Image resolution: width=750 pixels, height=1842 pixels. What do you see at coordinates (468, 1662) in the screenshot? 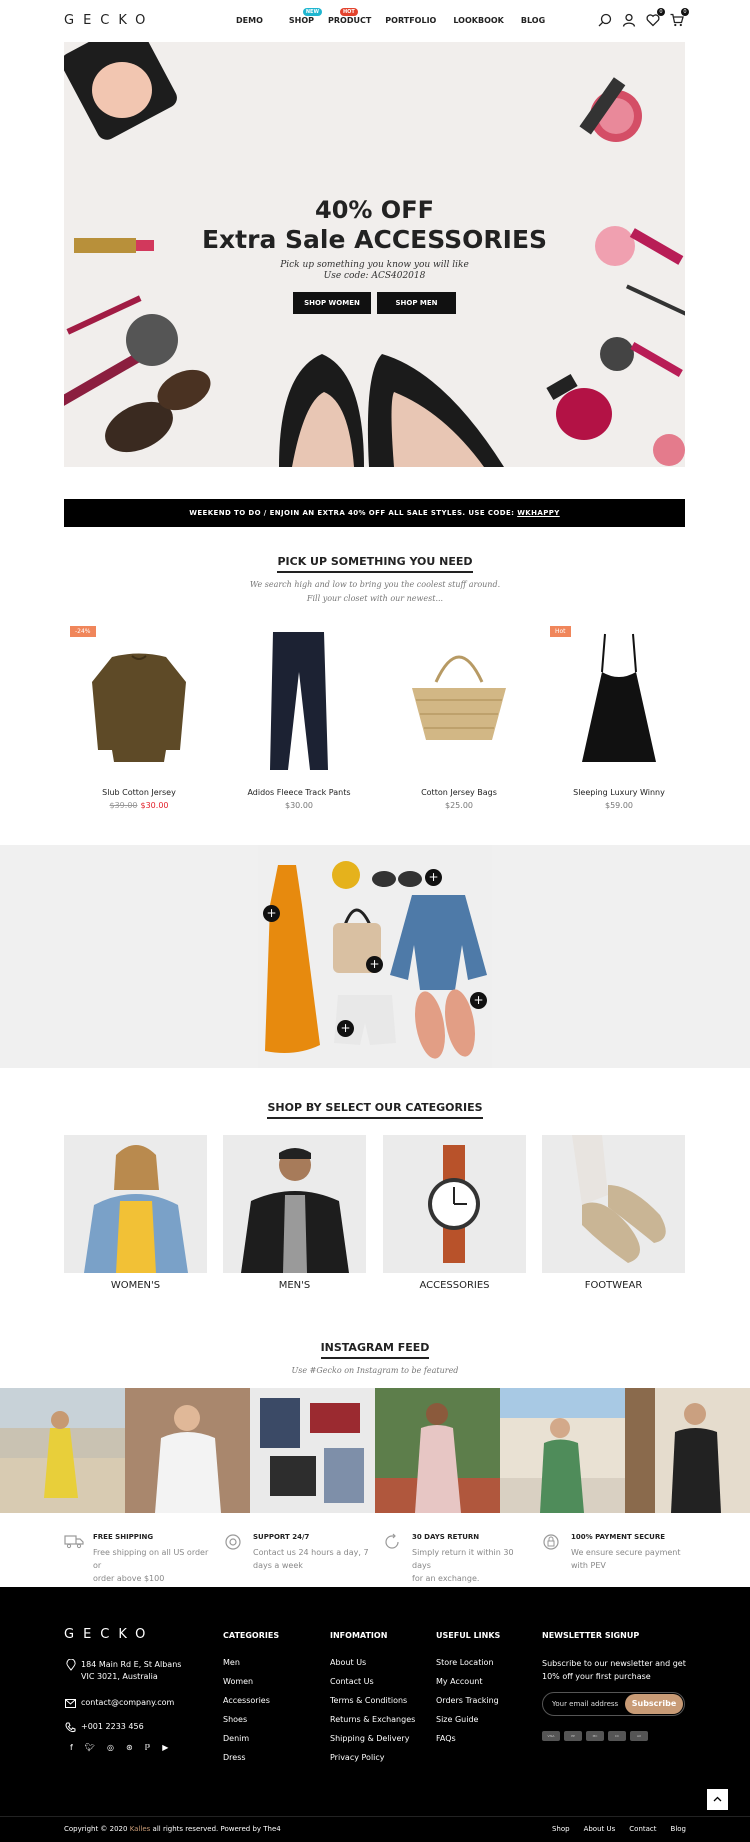
I see `footer-link: Store Location` at bounding box center [468, 1662].